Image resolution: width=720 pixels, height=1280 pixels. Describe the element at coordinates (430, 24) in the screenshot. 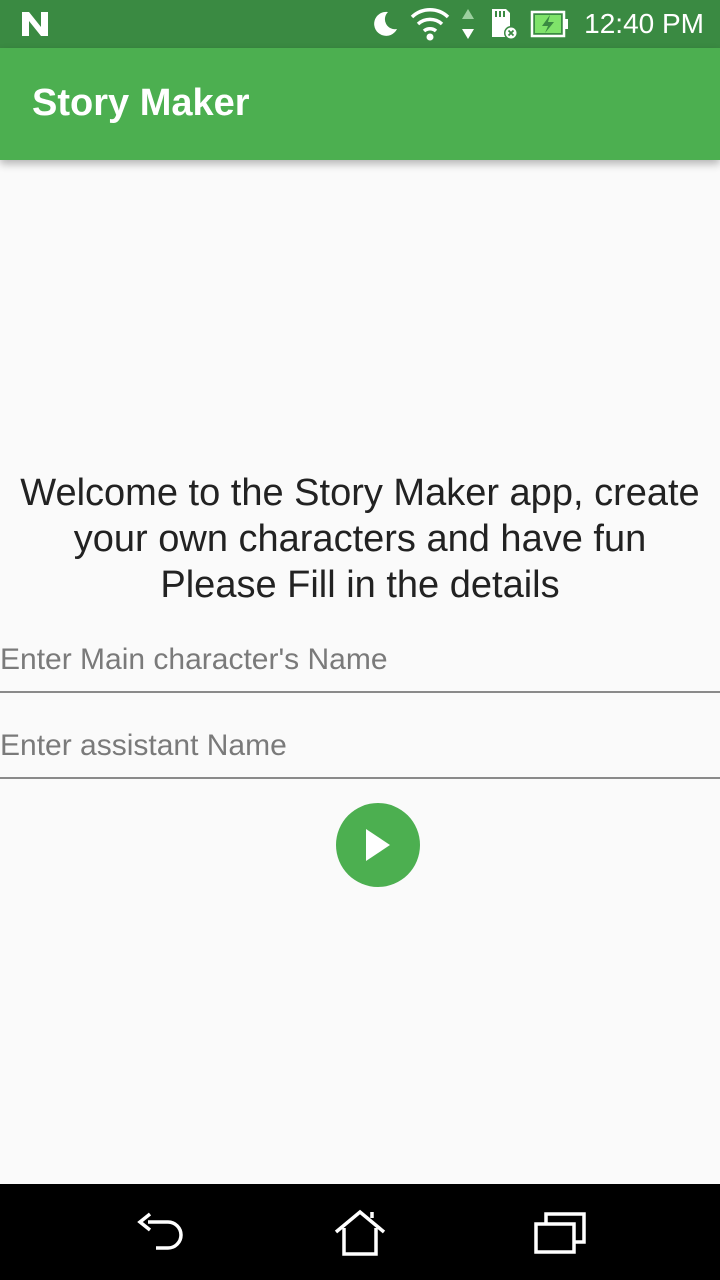

I see `wifi-icon` at that location.